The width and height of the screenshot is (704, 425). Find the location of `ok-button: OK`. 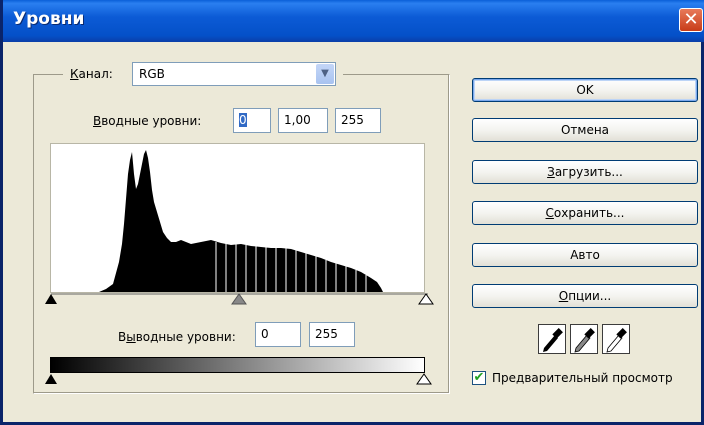

ok-button: OK is located at coordinates (585, 90).